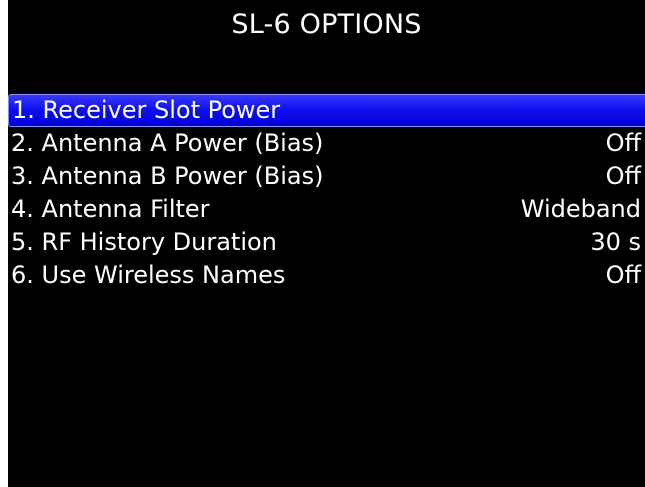  What do you see at coordinates (148, 275) in the screenshot?
I see `menu-item-label: 6. Use Wireless Names` at bounding box center [148, 275].